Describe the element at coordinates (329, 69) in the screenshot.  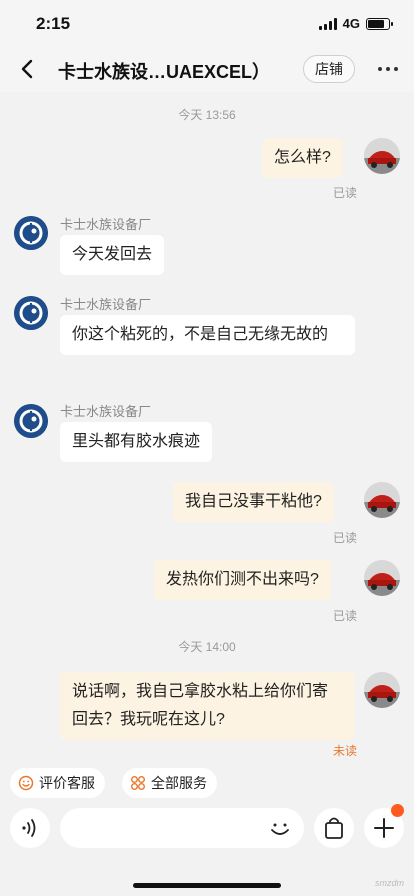
I see `shop-button: 店铺` at that location.